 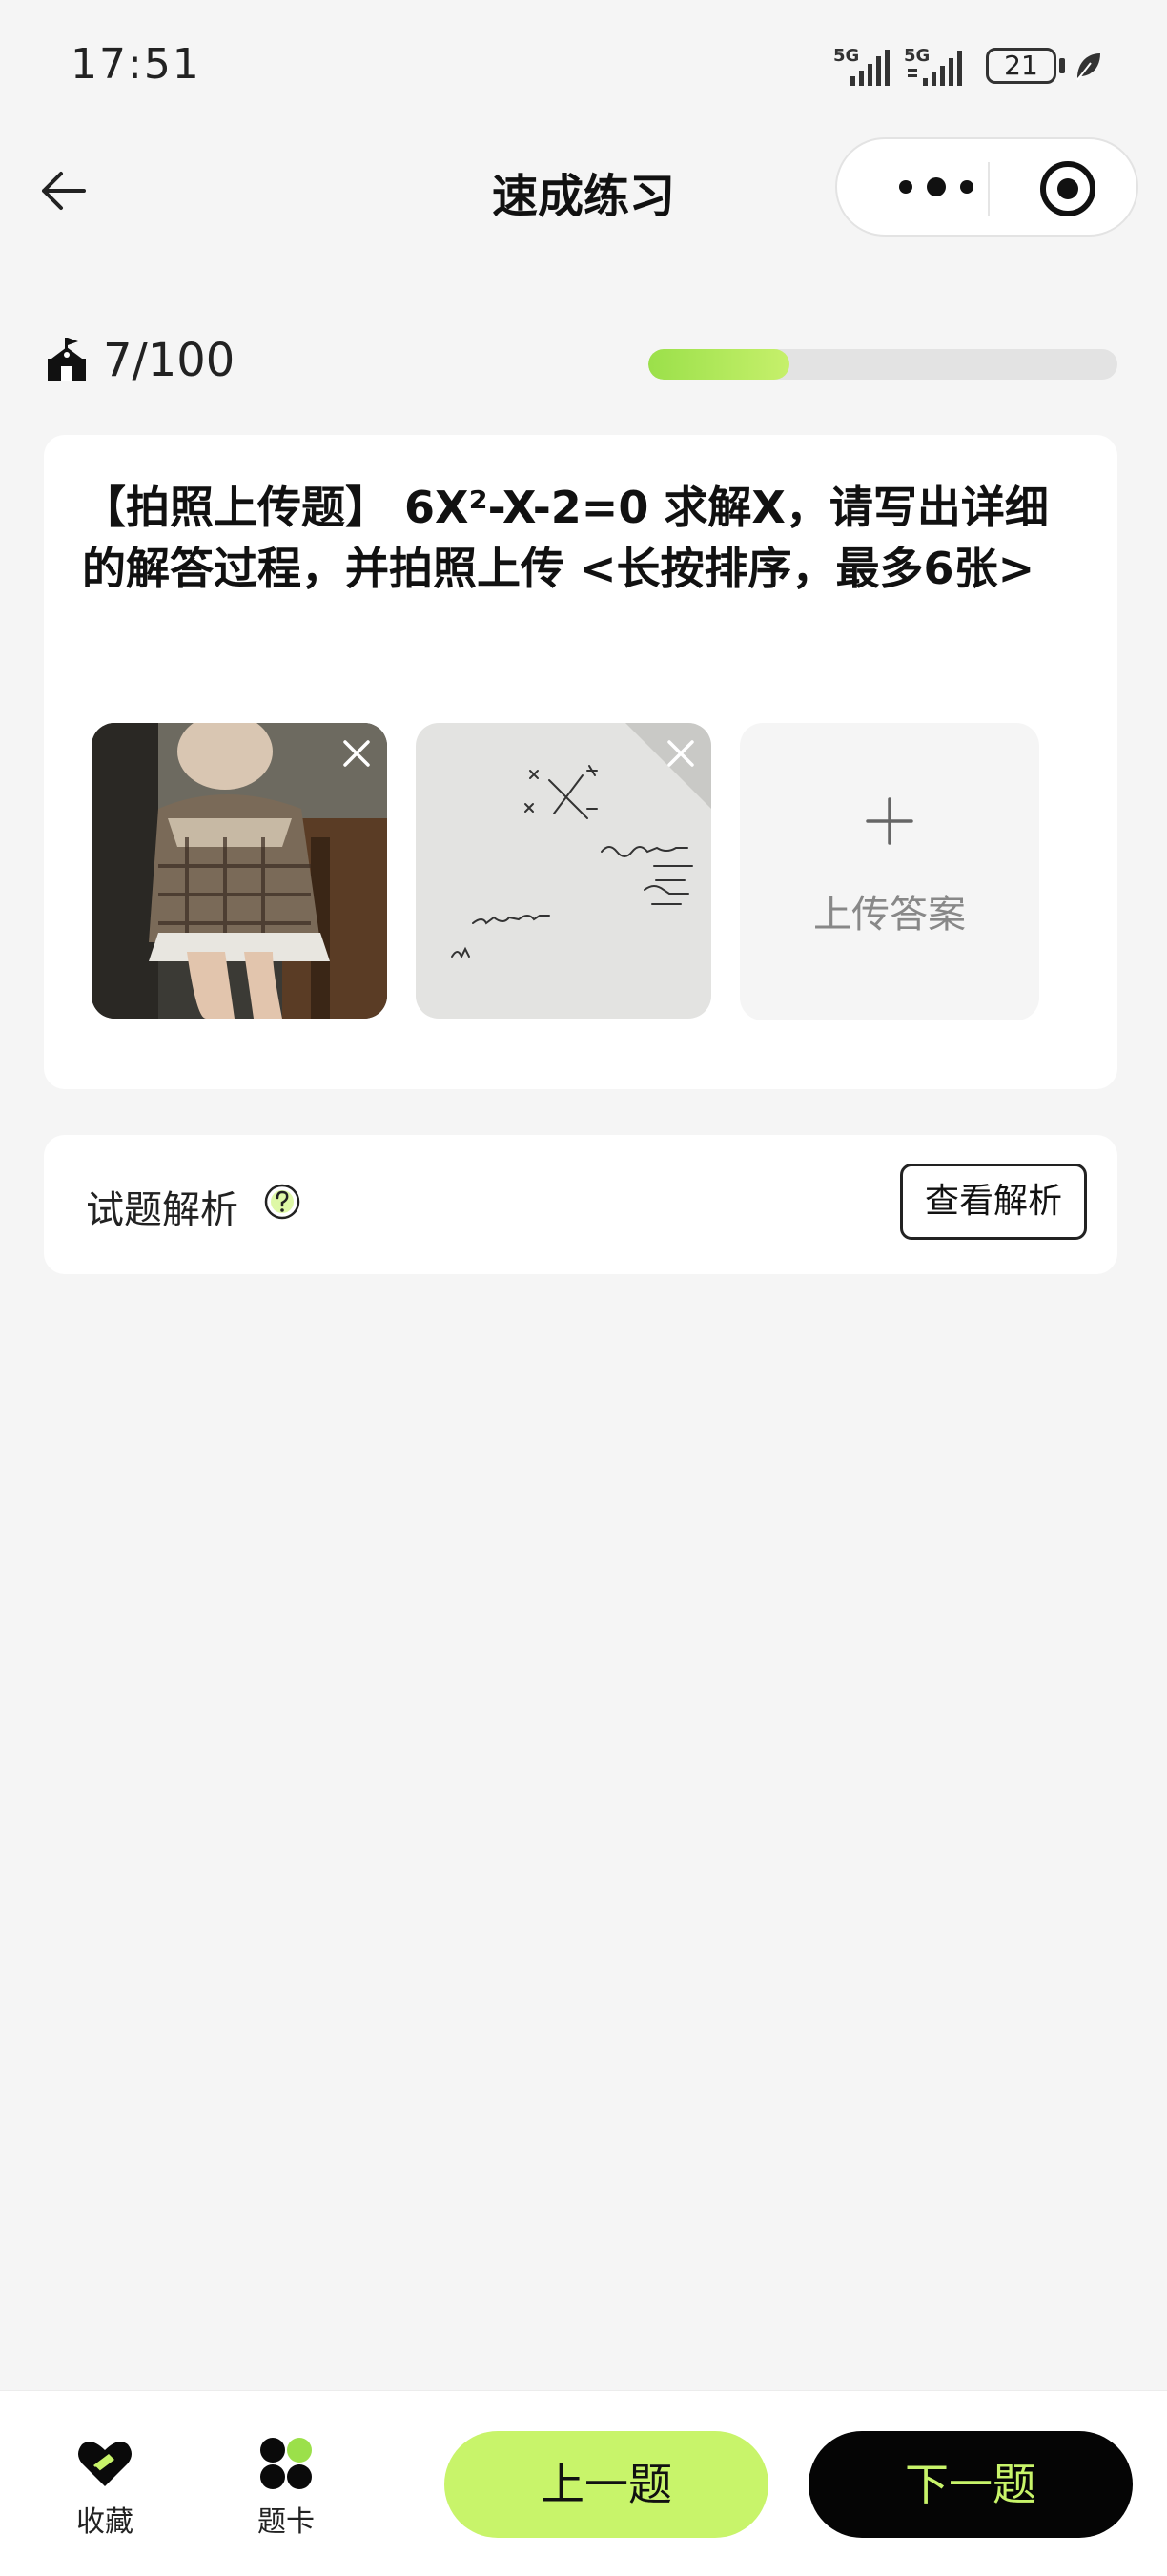 What do you see at coordinates (583, 67) in the screenshot?
I see `status-bar: 17:51 5G 5G 21` at bounding box center [583, 67].